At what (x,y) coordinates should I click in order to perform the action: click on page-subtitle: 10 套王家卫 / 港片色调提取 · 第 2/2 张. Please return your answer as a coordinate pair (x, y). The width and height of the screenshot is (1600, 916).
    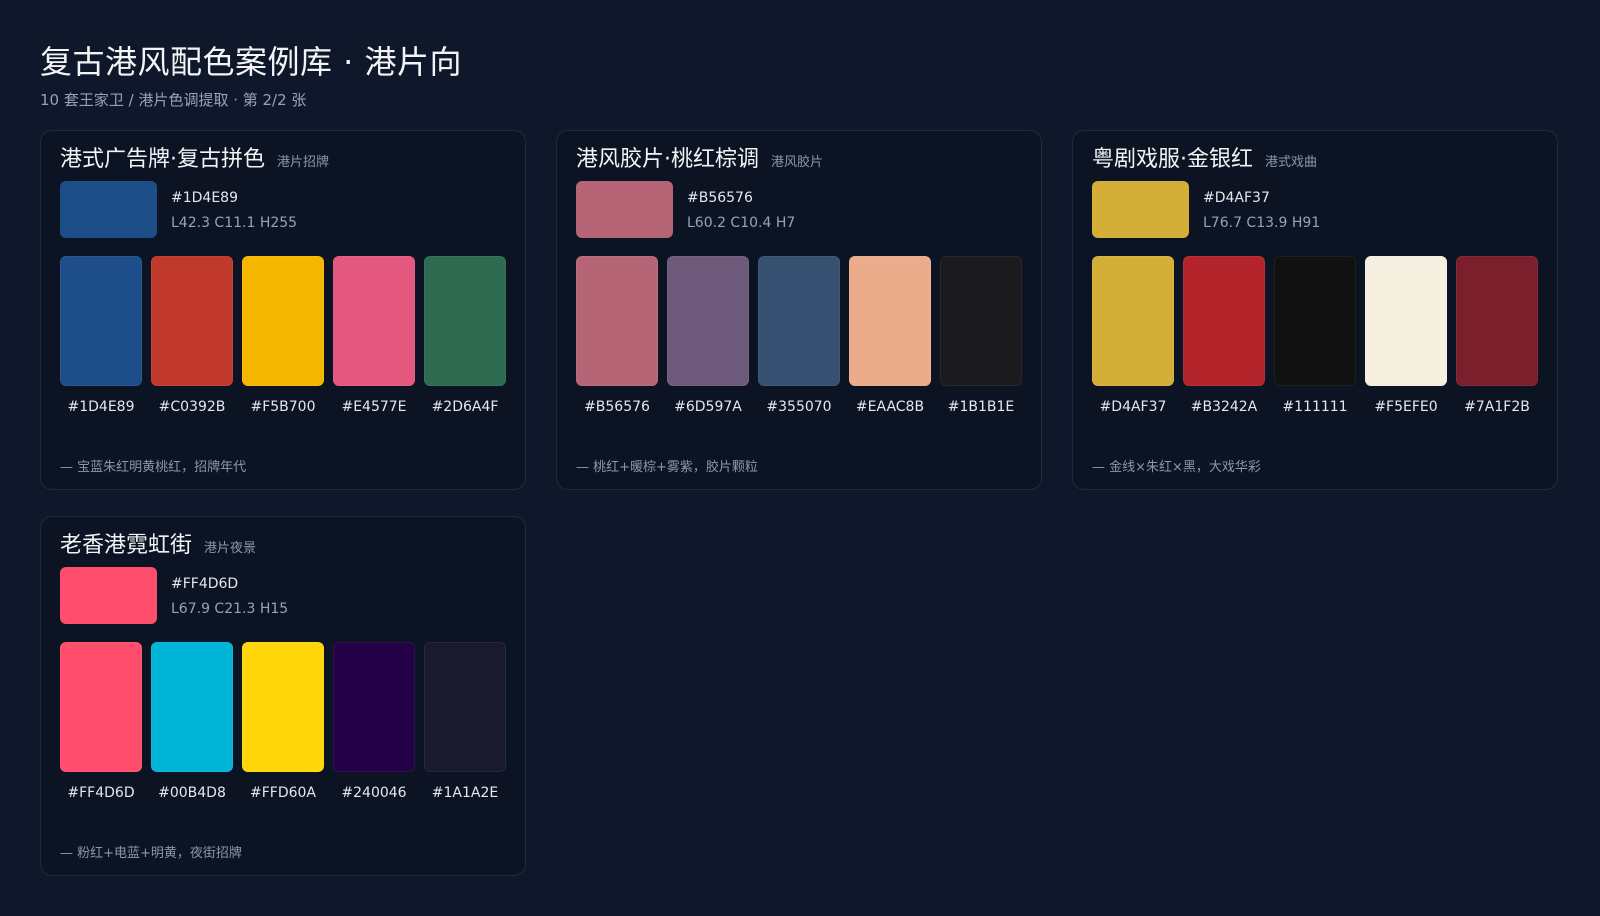
    Looking at the image, I should click on (173, 100).